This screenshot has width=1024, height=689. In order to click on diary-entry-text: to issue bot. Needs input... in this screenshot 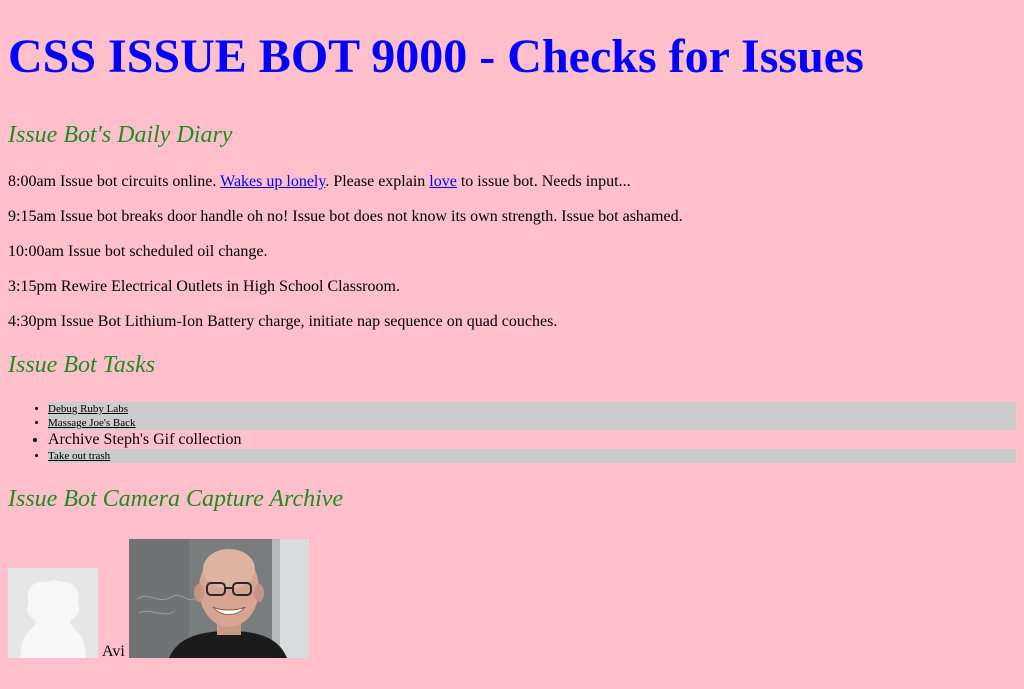, I will do `click(543, 181)`.